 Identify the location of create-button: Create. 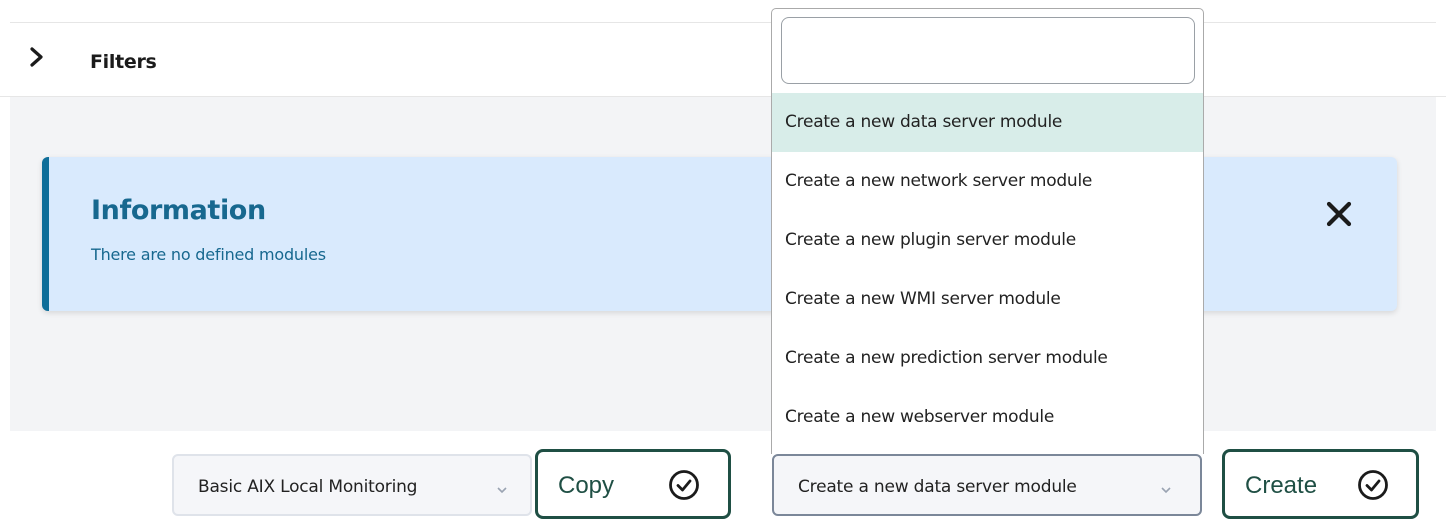
(1320, 484).